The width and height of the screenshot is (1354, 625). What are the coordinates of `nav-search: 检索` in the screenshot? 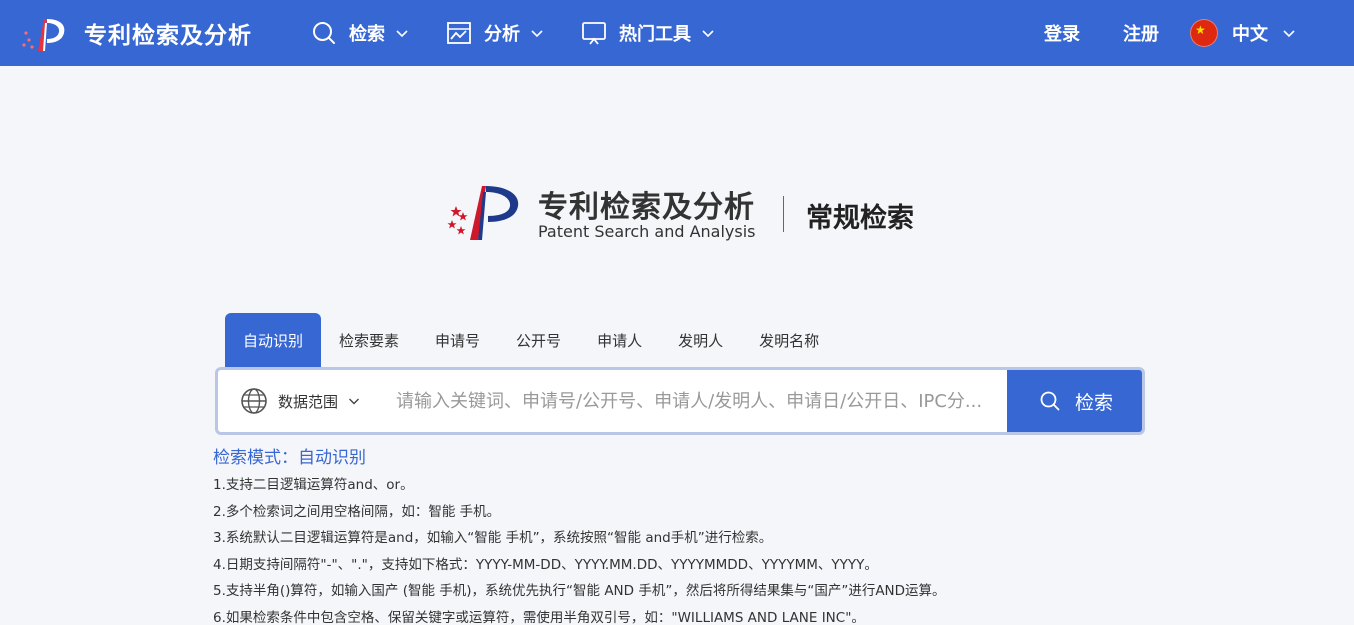 It's located at (360, 33).